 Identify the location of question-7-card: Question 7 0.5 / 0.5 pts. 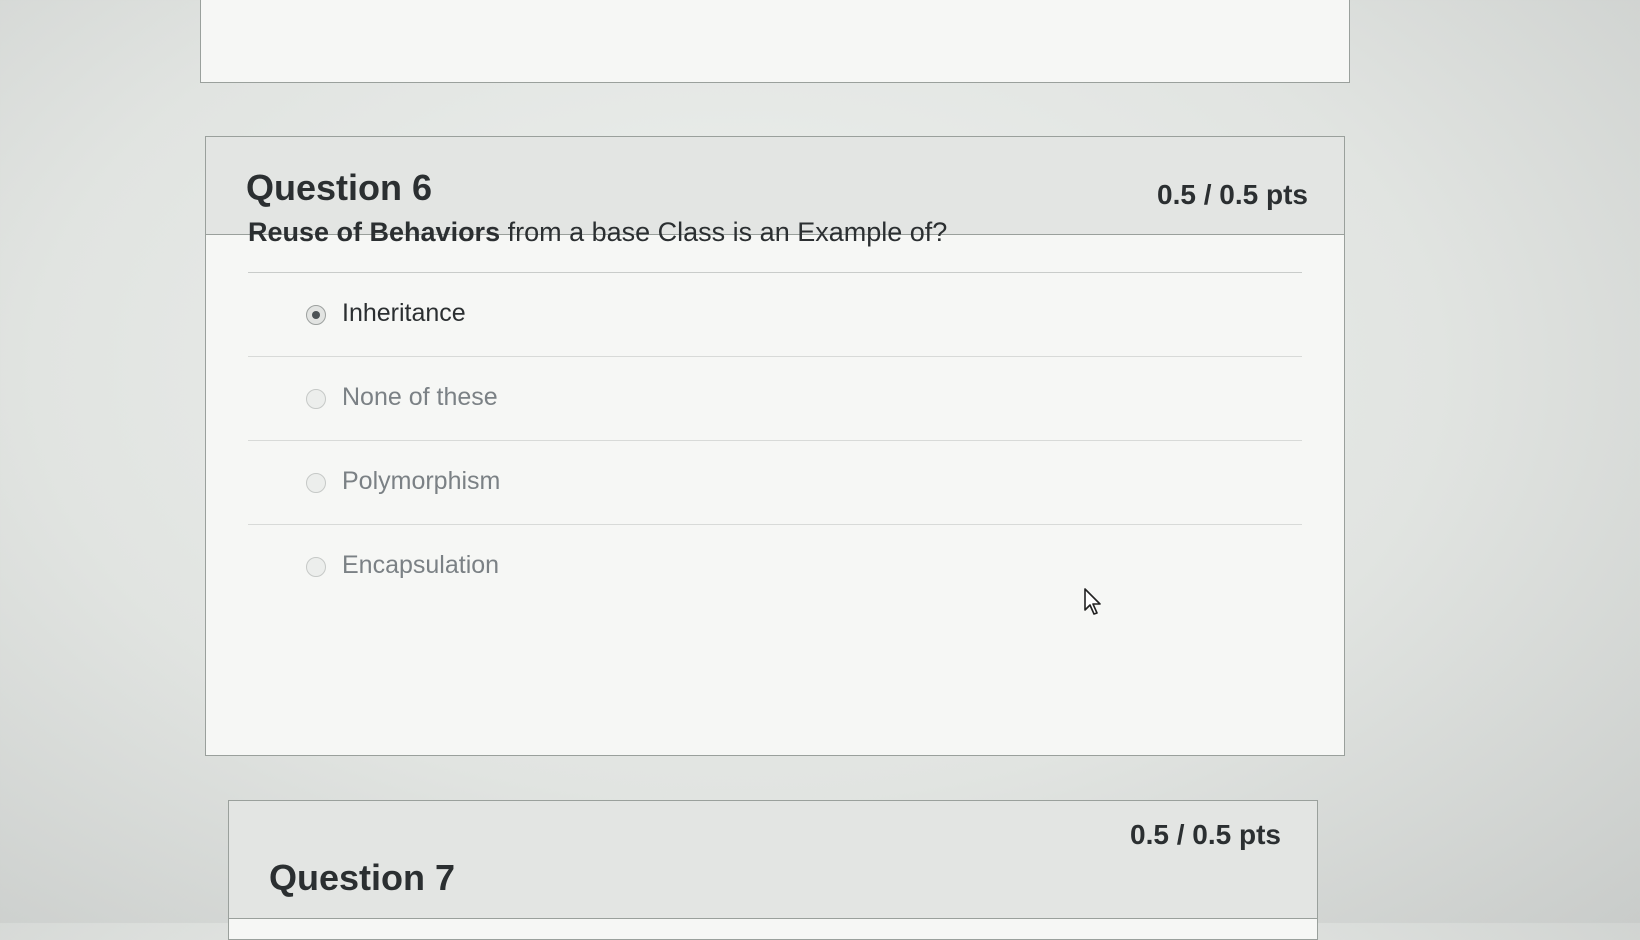
(773, 870).